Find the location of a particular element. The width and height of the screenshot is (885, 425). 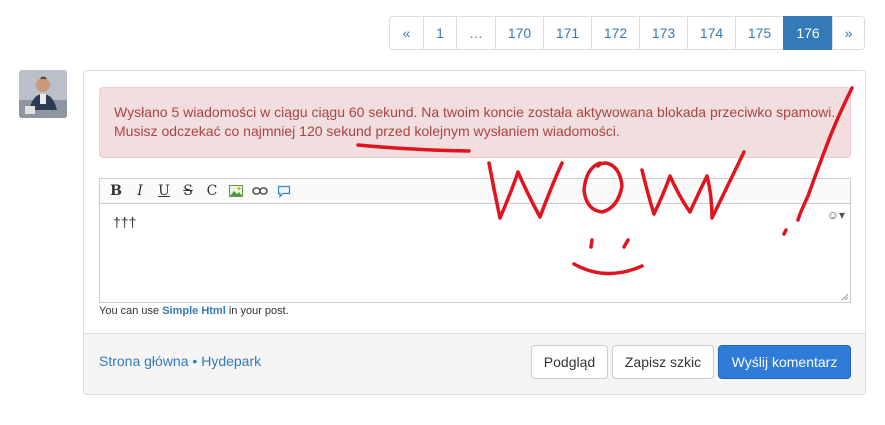

html-help-text: You can use Simple Html in your post. is located at coordinates (194, 311).